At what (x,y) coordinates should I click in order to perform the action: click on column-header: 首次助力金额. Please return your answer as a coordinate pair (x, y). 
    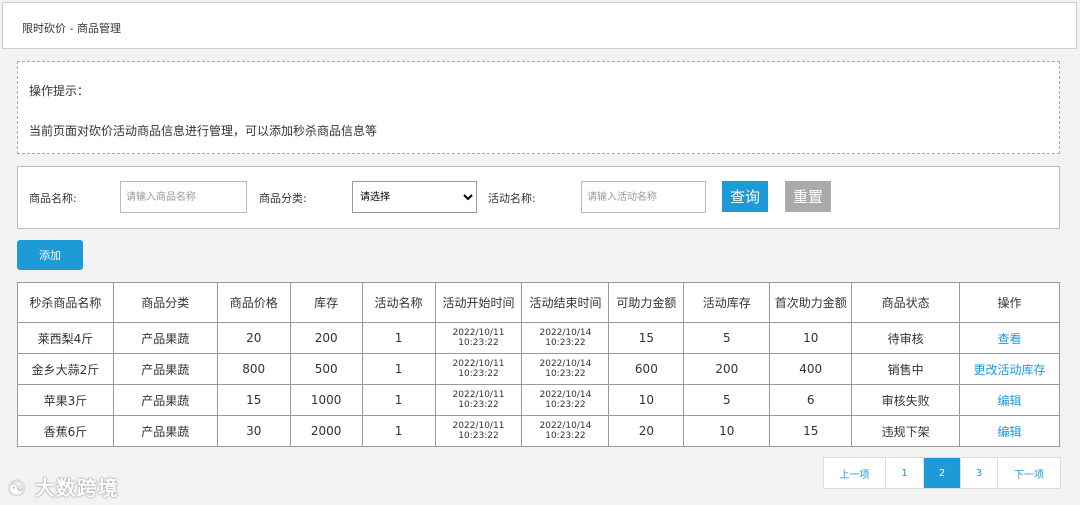
    Looking at the image, I should click on (811, 302).